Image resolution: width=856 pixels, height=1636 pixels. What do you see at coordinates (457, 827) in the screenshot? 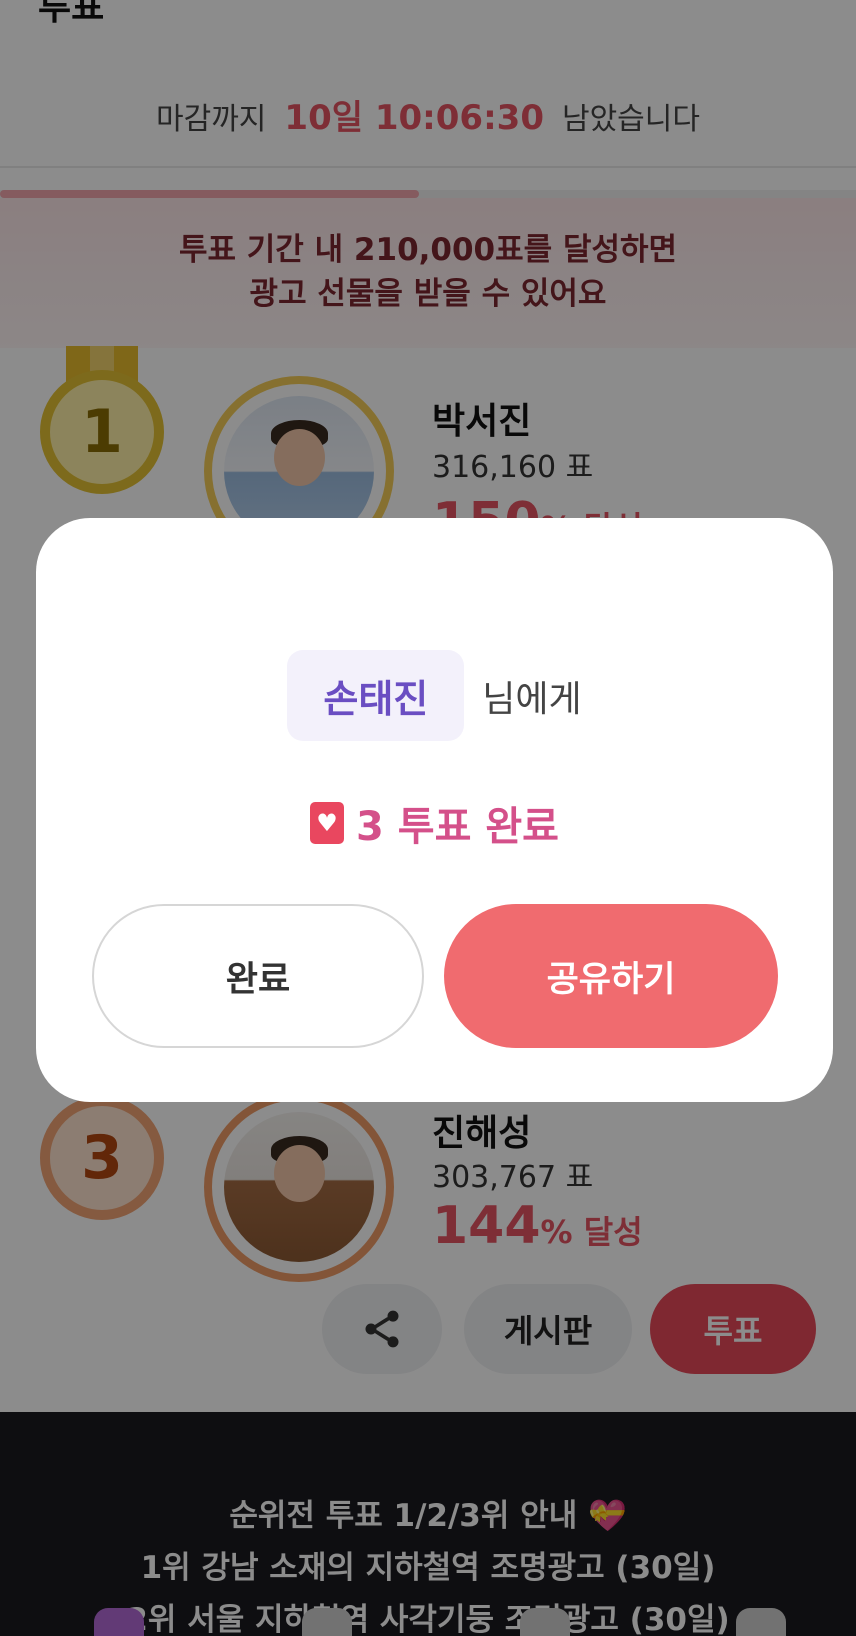
I see `vote-result-text: 3 투표 완료` at bounding box center [457, 827].